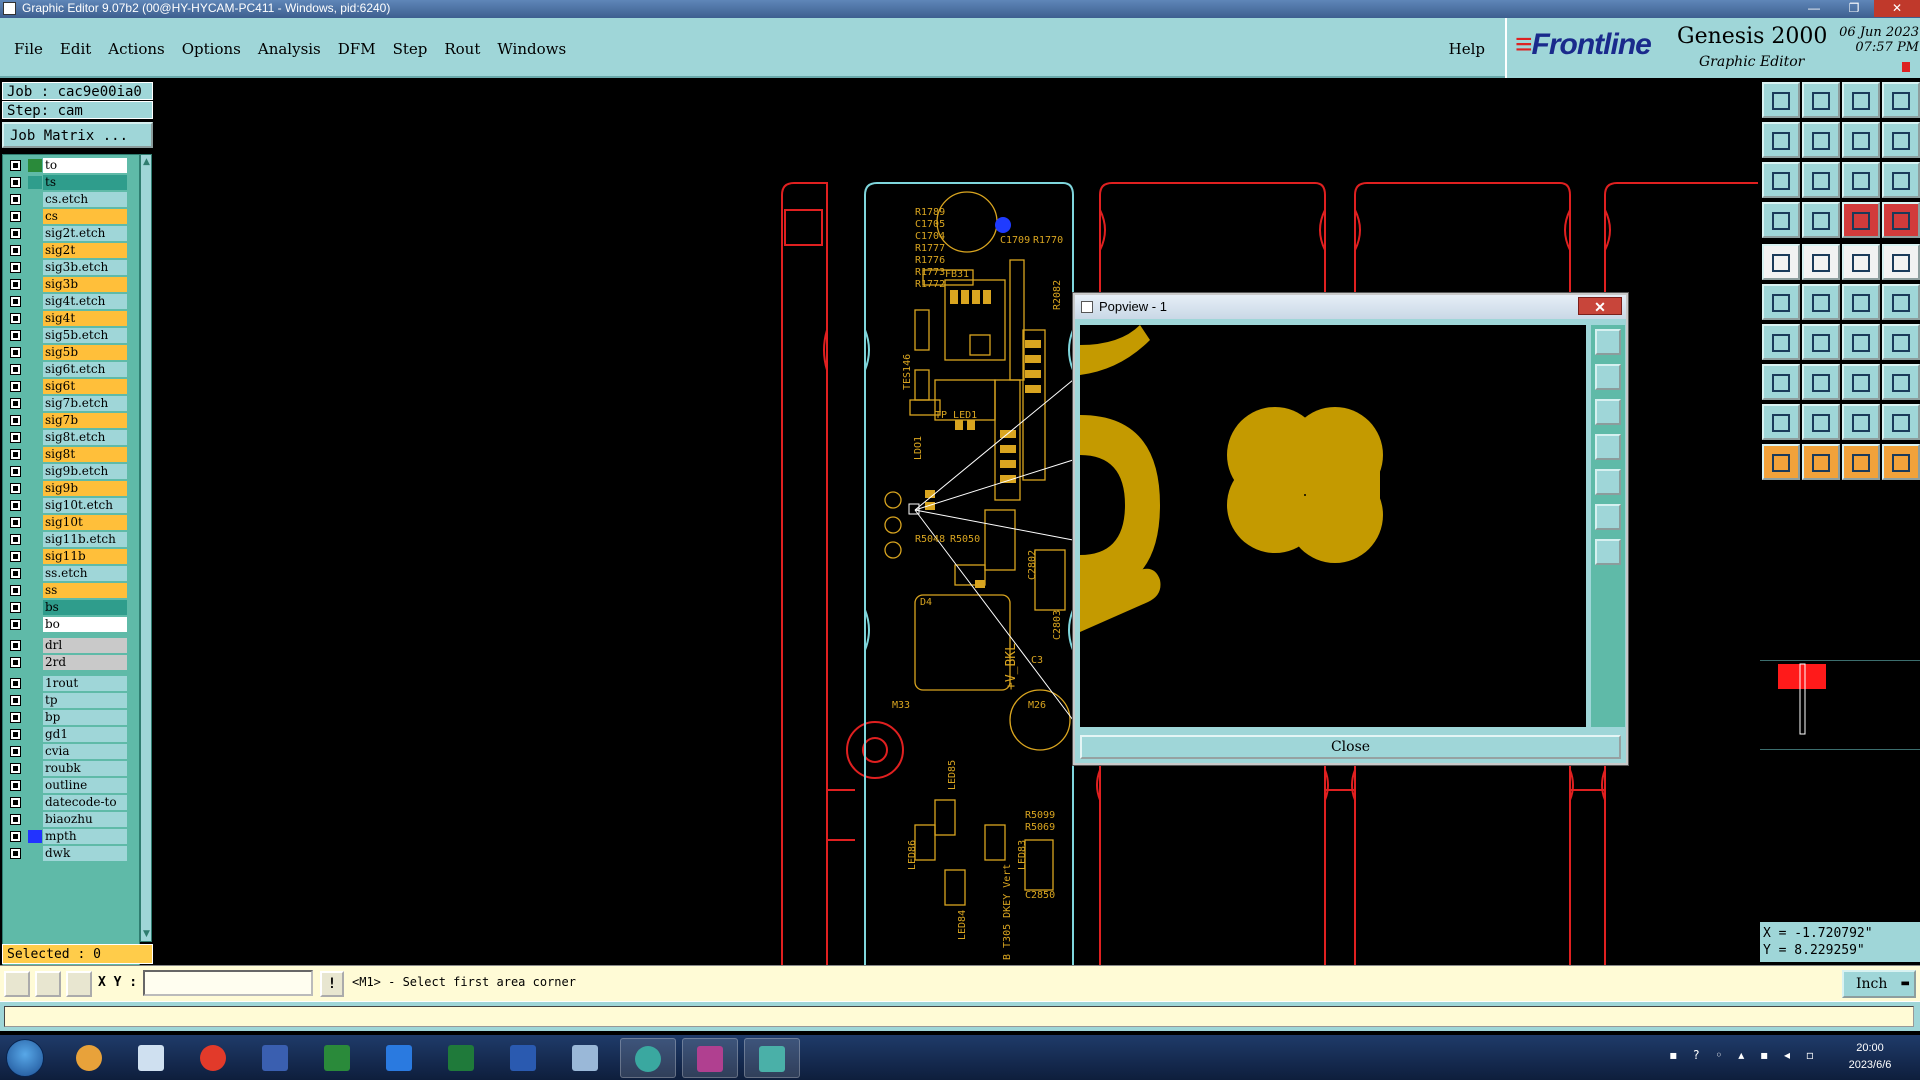 The width and height of the screenshot is (1920, 1080). I want to click on layer-top-icon, so click(1861, 220).